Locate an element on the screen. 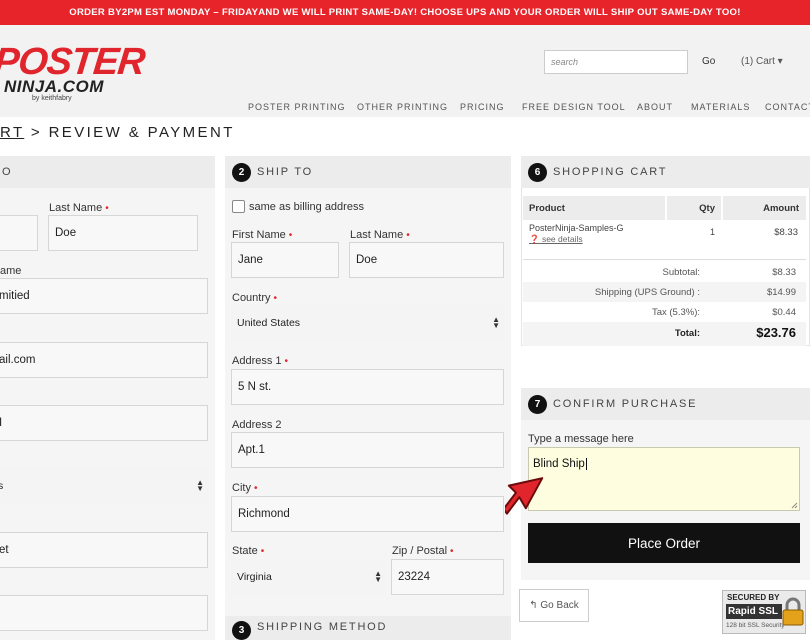  last-name-label-text: Last Name is located at coordinates (377, 235).